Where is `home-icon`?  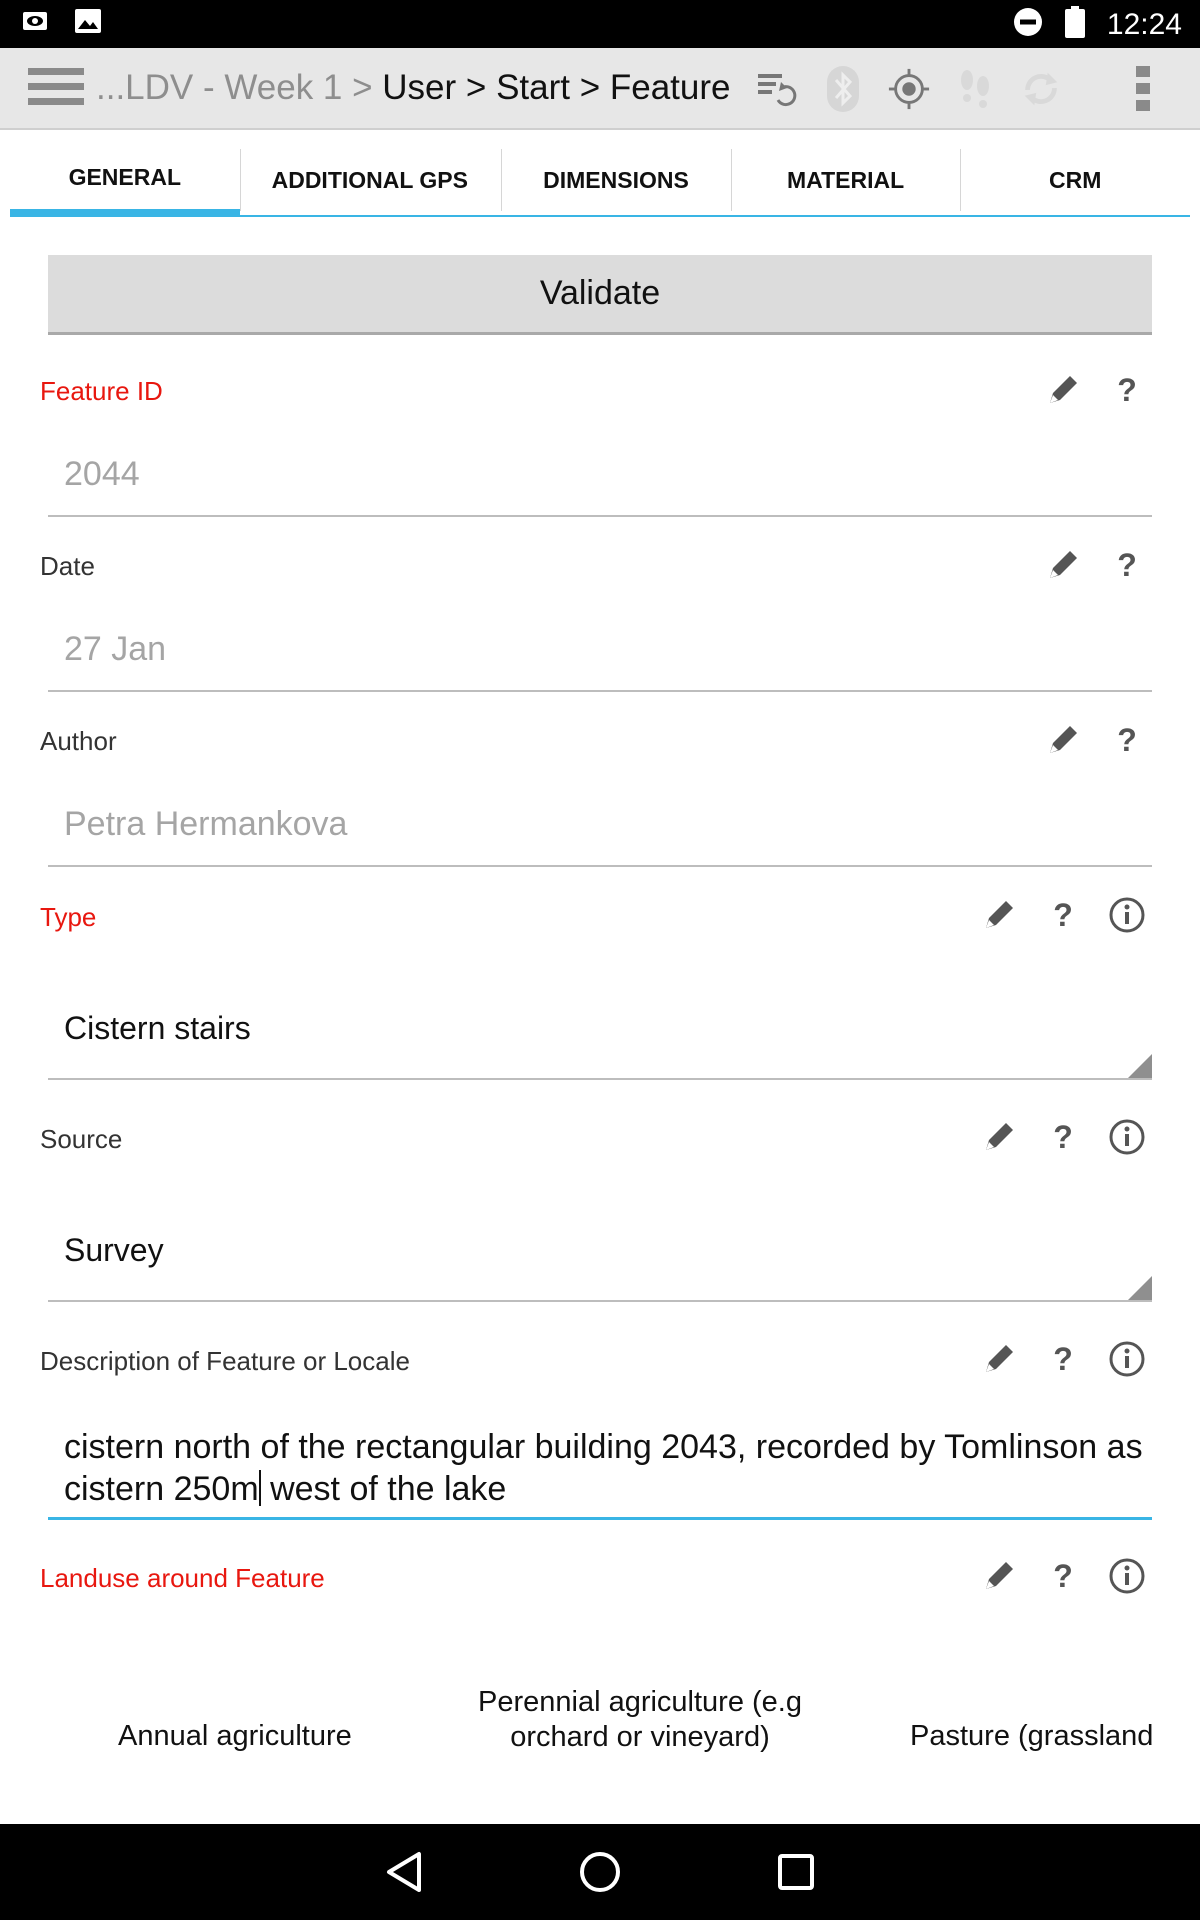 home-icon is located at coordinates (600, 1872).